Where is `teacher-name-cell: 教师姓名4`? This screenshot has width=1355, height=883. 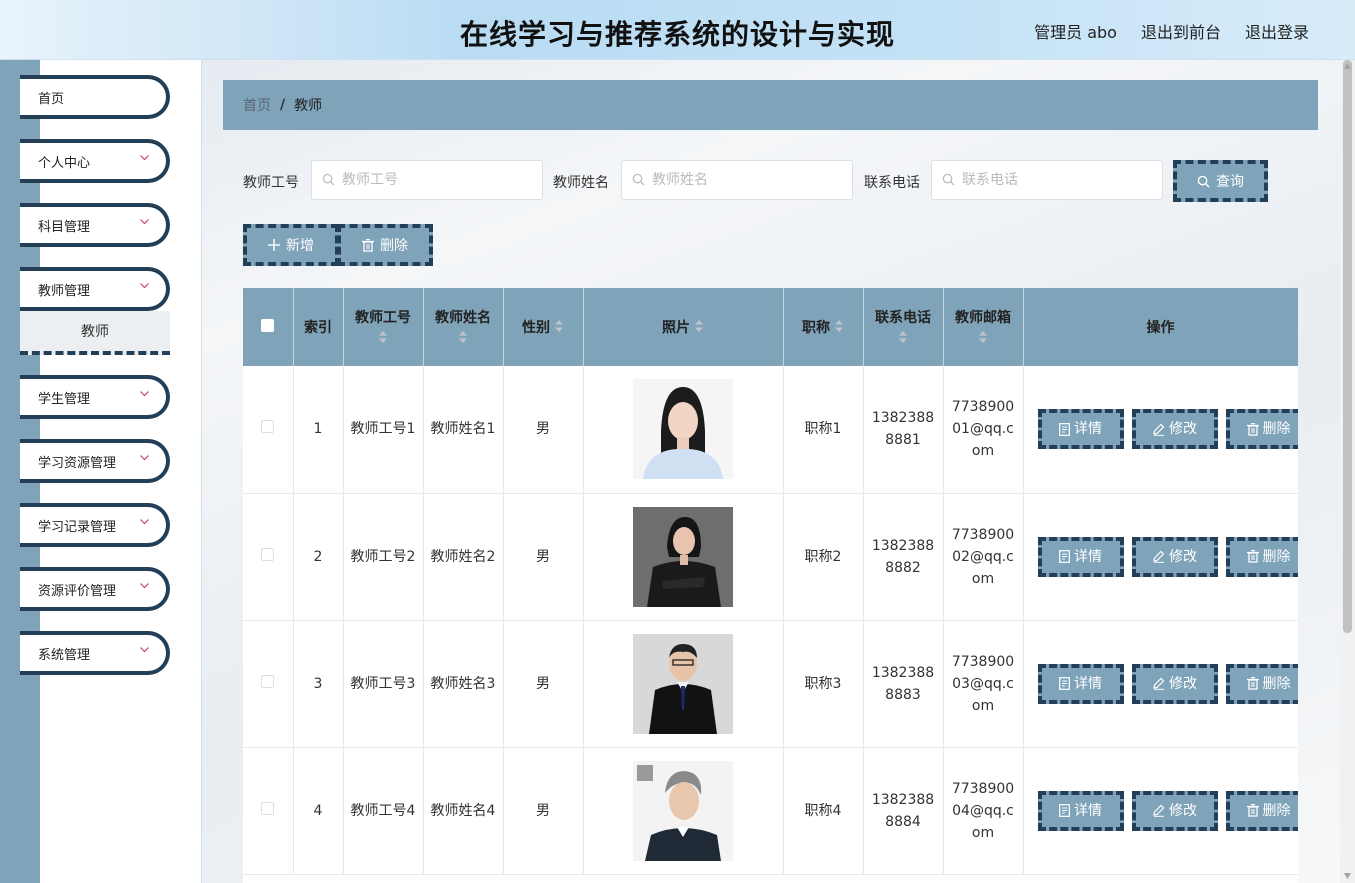 teacher-name-cell: 教师姓名4 is located at coordinates (463, 811).